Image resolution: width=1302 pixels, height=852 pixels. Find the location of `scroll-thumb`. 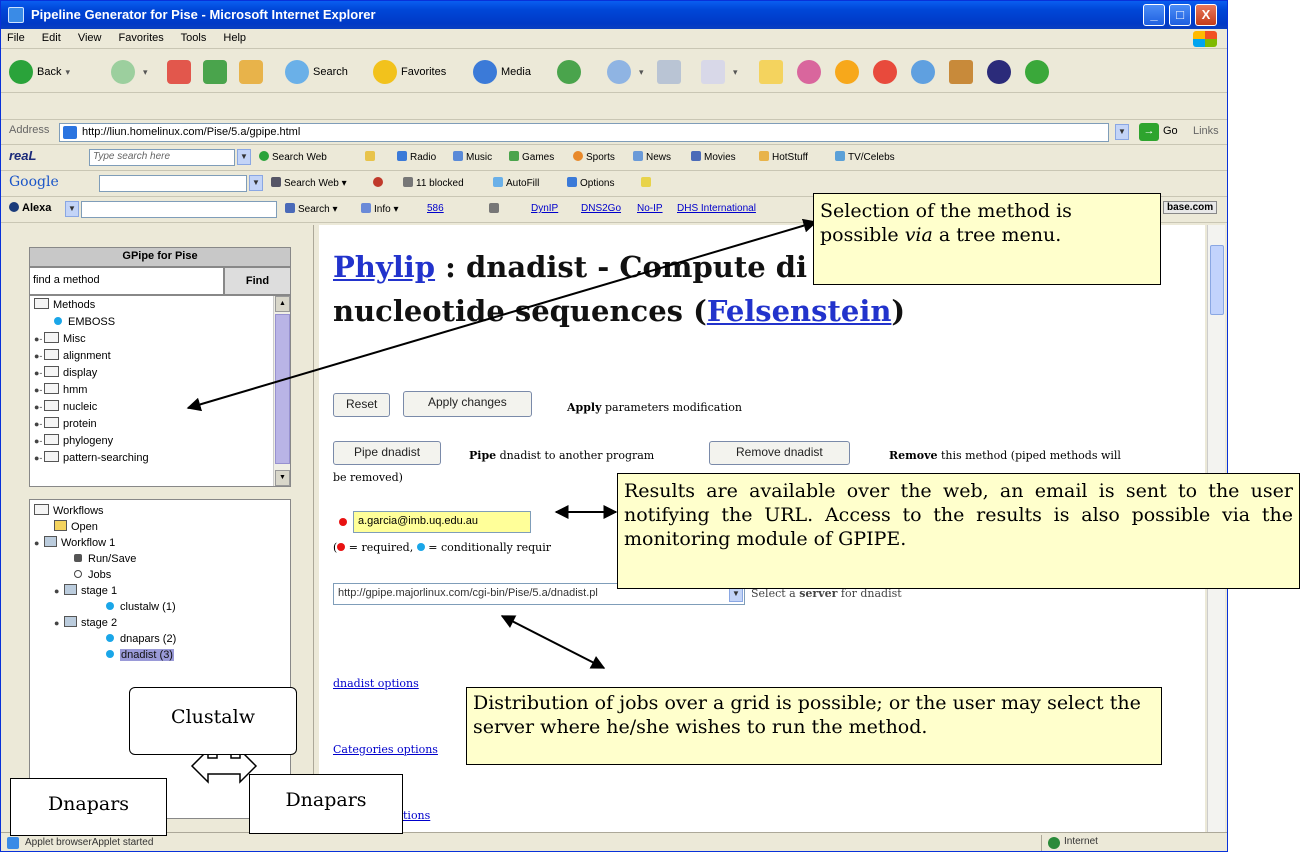

scroll-thumb is located at coordinates (282, 389).